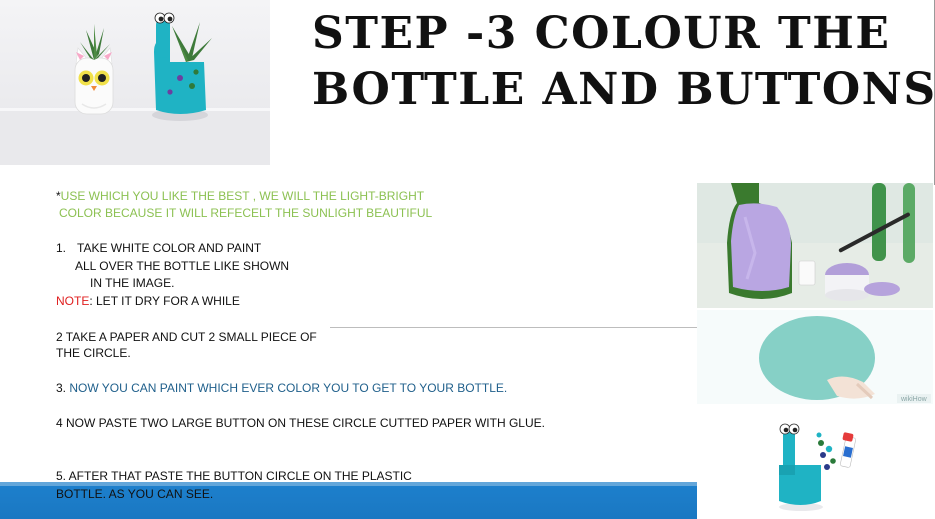 Image resolution: width=935 pixels, height=519 pixels. I want to click on step1-line-2: ALL OVER THE BOTTLE LIKE SHOWN, so click(182, 266).